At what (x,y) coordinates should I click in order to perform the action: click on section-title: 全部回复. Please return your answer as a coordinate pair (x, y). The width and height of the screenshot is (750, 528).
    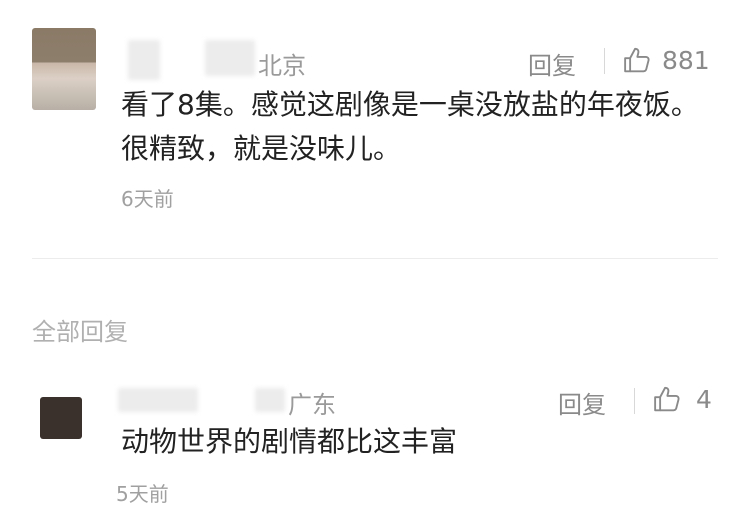
    Looking at the image, I should click on (80, 332).